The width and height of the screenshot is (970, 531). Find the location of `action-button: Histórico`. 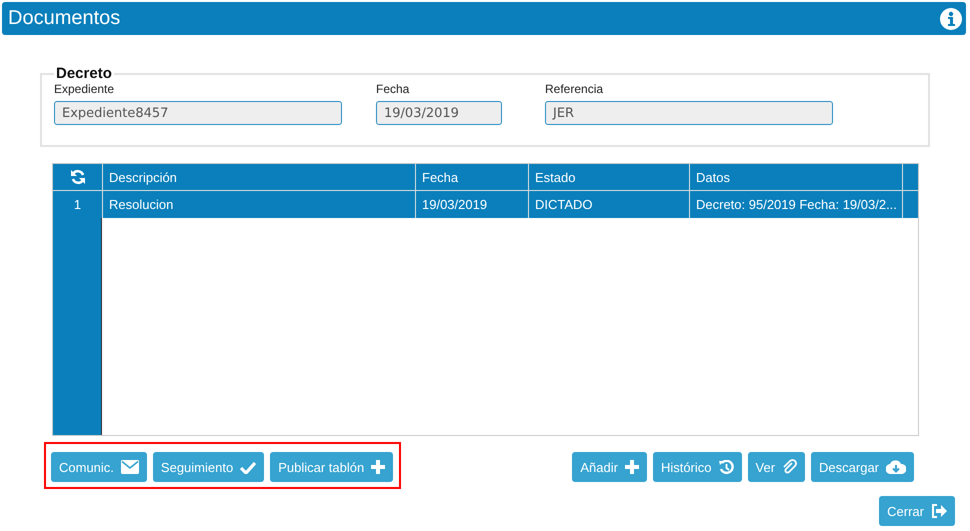

action-button: Histórico is located at coordinates (697, 467).